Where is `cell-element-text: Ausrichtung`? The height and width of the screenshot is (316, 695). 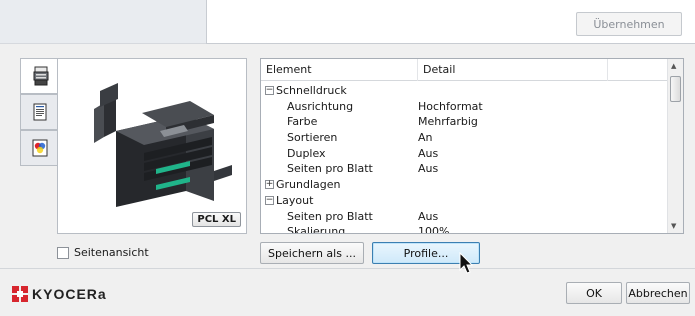 cell-element-text: Ausrichtung is located at coordinates (320, 106).